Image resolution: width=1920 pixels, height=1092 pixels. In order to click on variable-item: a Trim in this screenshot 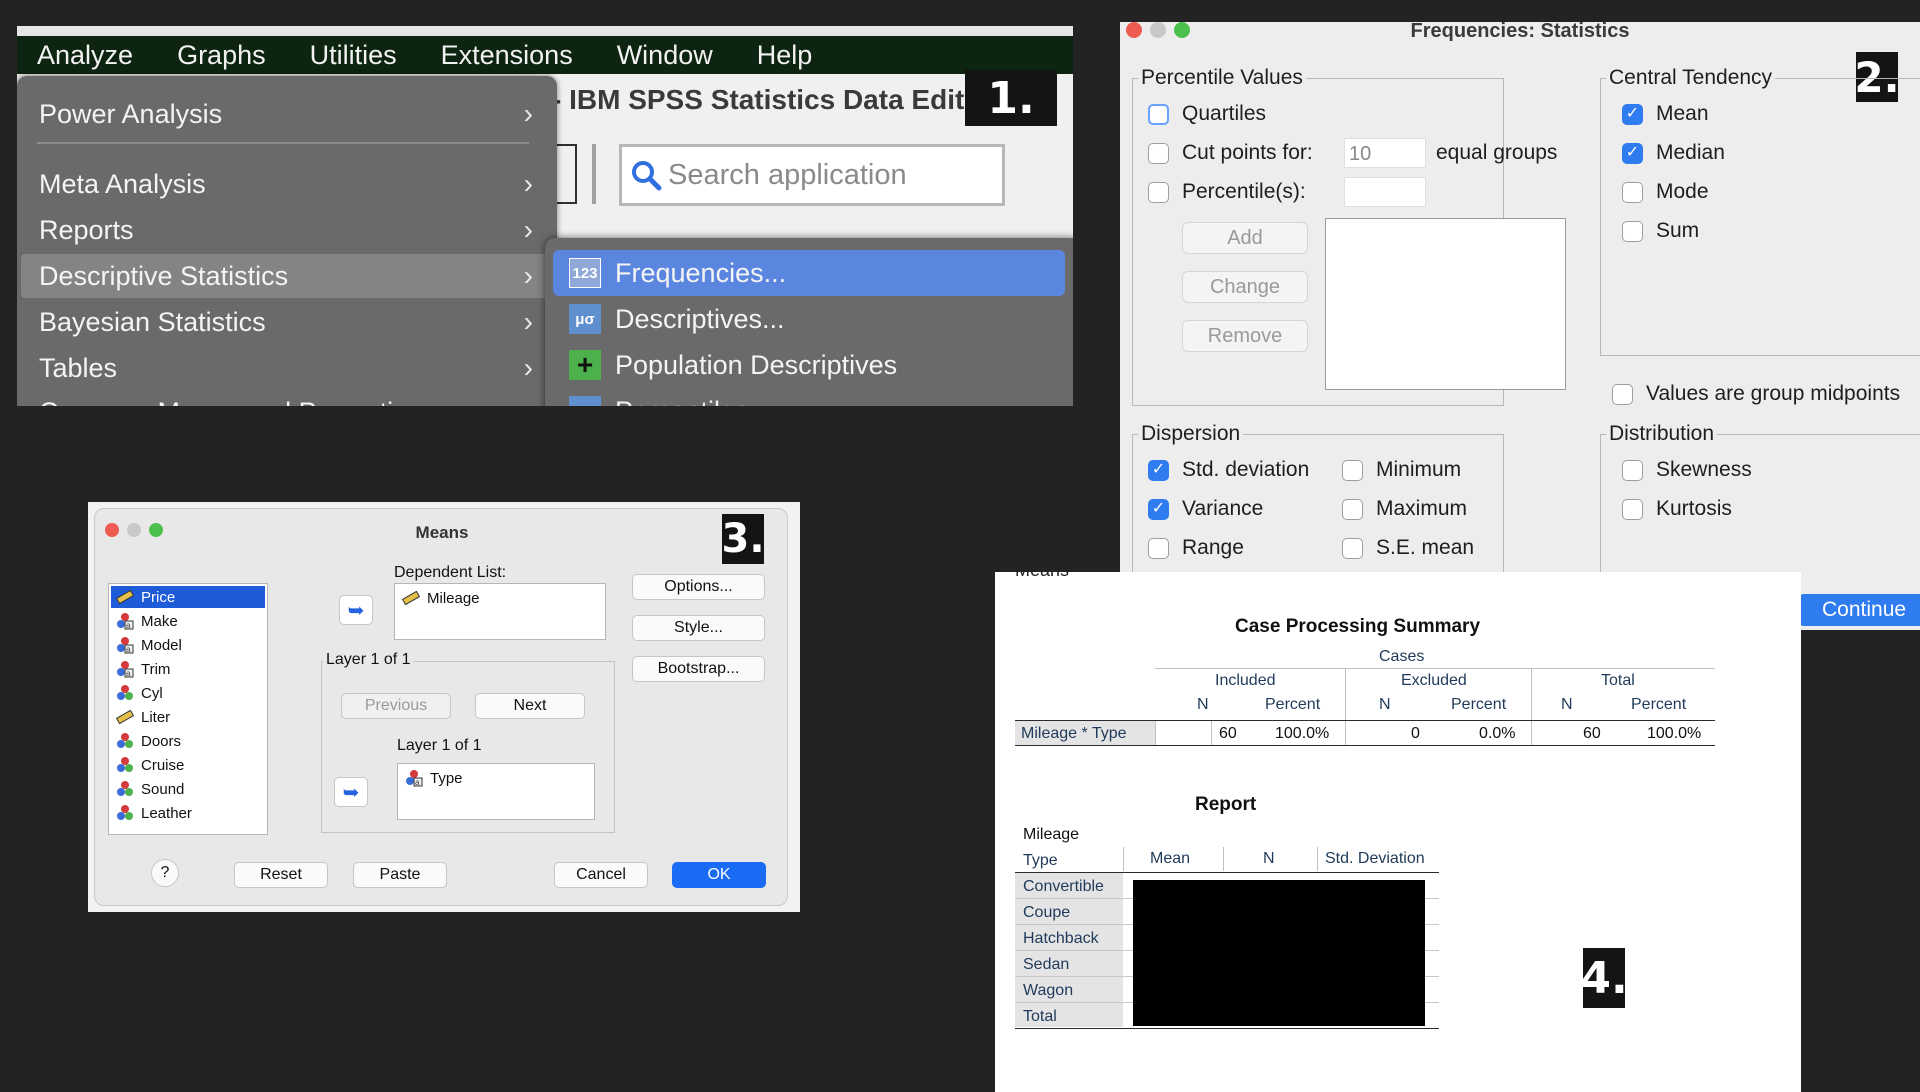, I will do `click(140, 669)`.